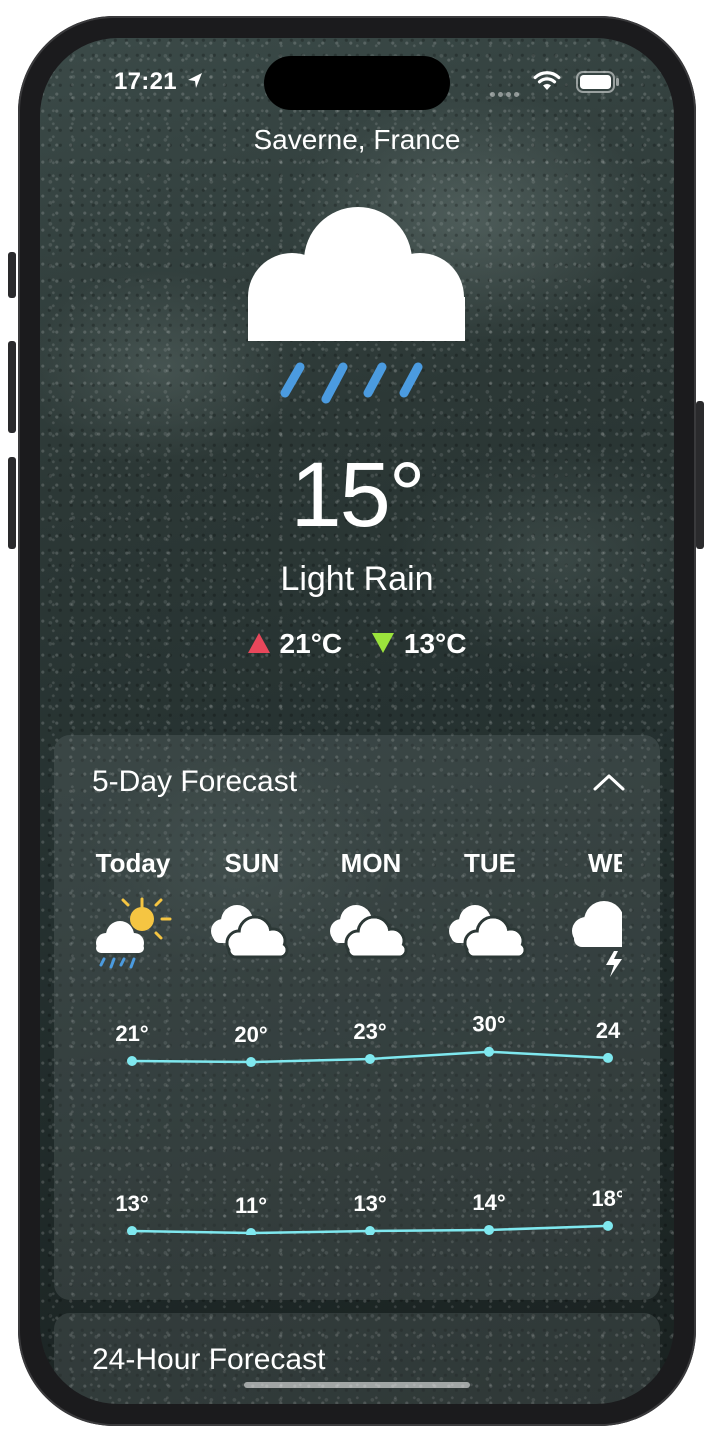 This screenshot has width=714, height=1441. Describe the element at coordinates (382, 642) in the screenshot. I see `low-triangle-icon` at that location.